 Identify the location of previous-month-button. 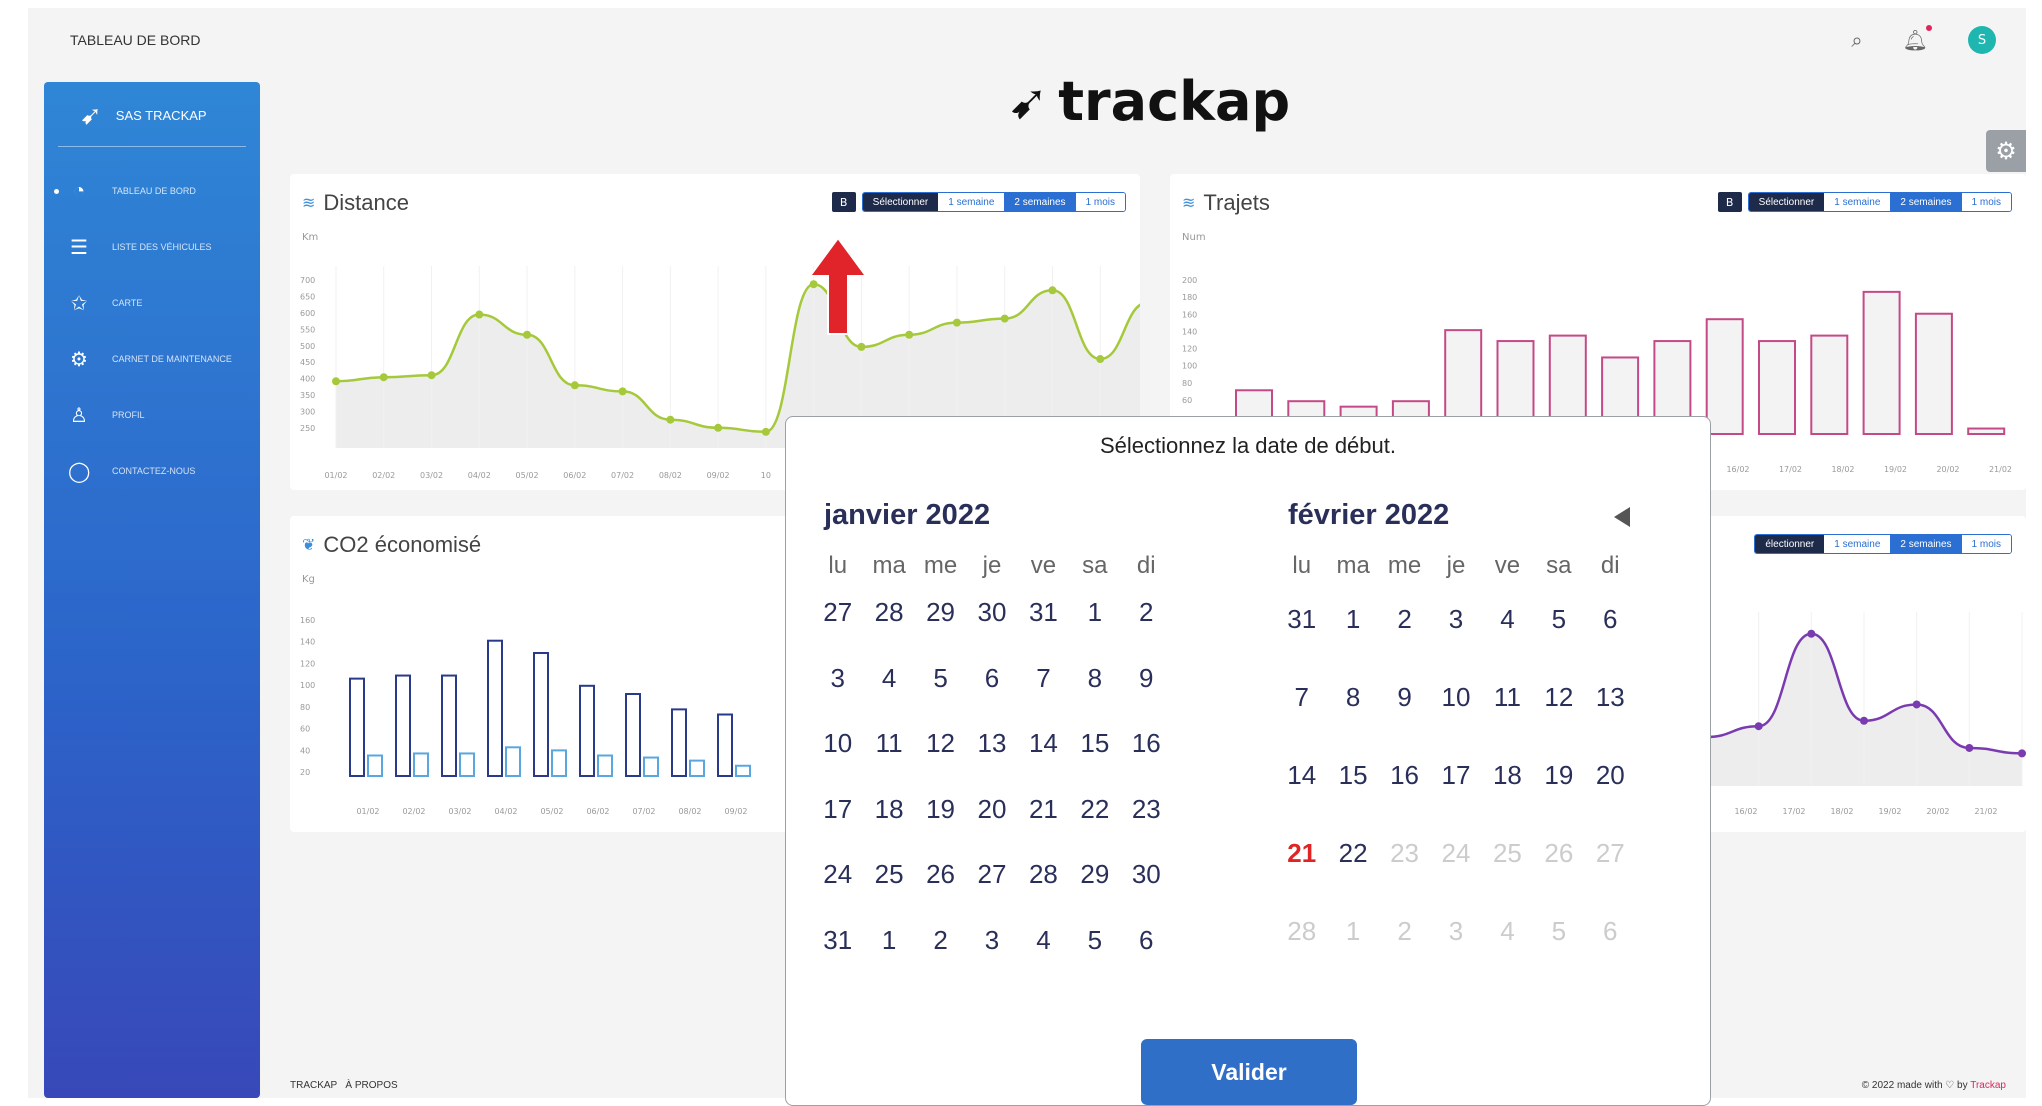
(1622, 517).